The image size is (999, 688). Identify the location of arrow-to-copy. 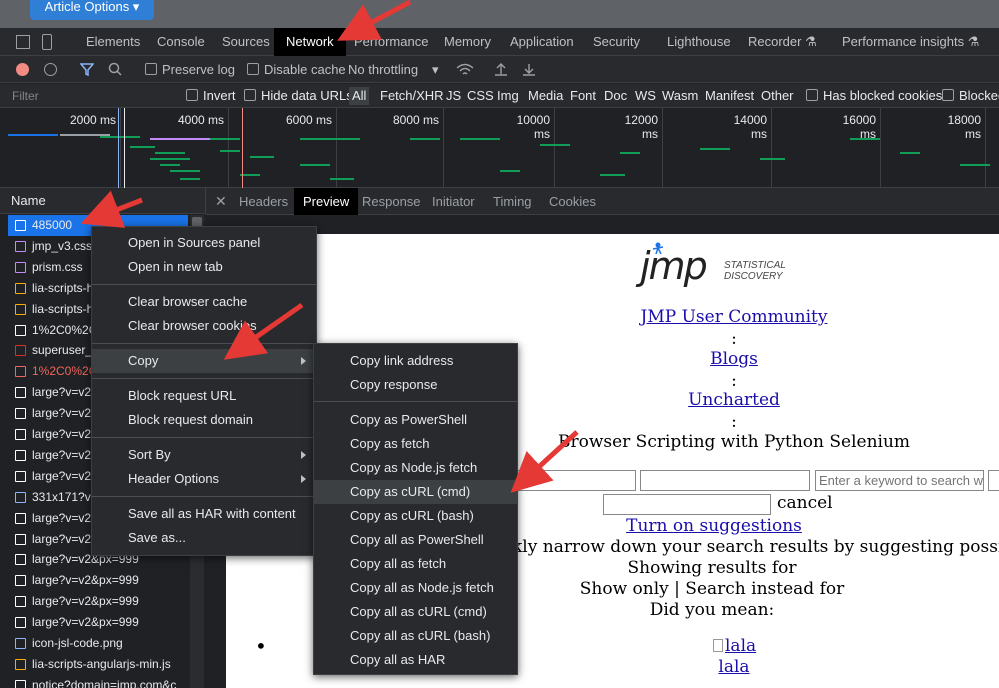
(263, 331).